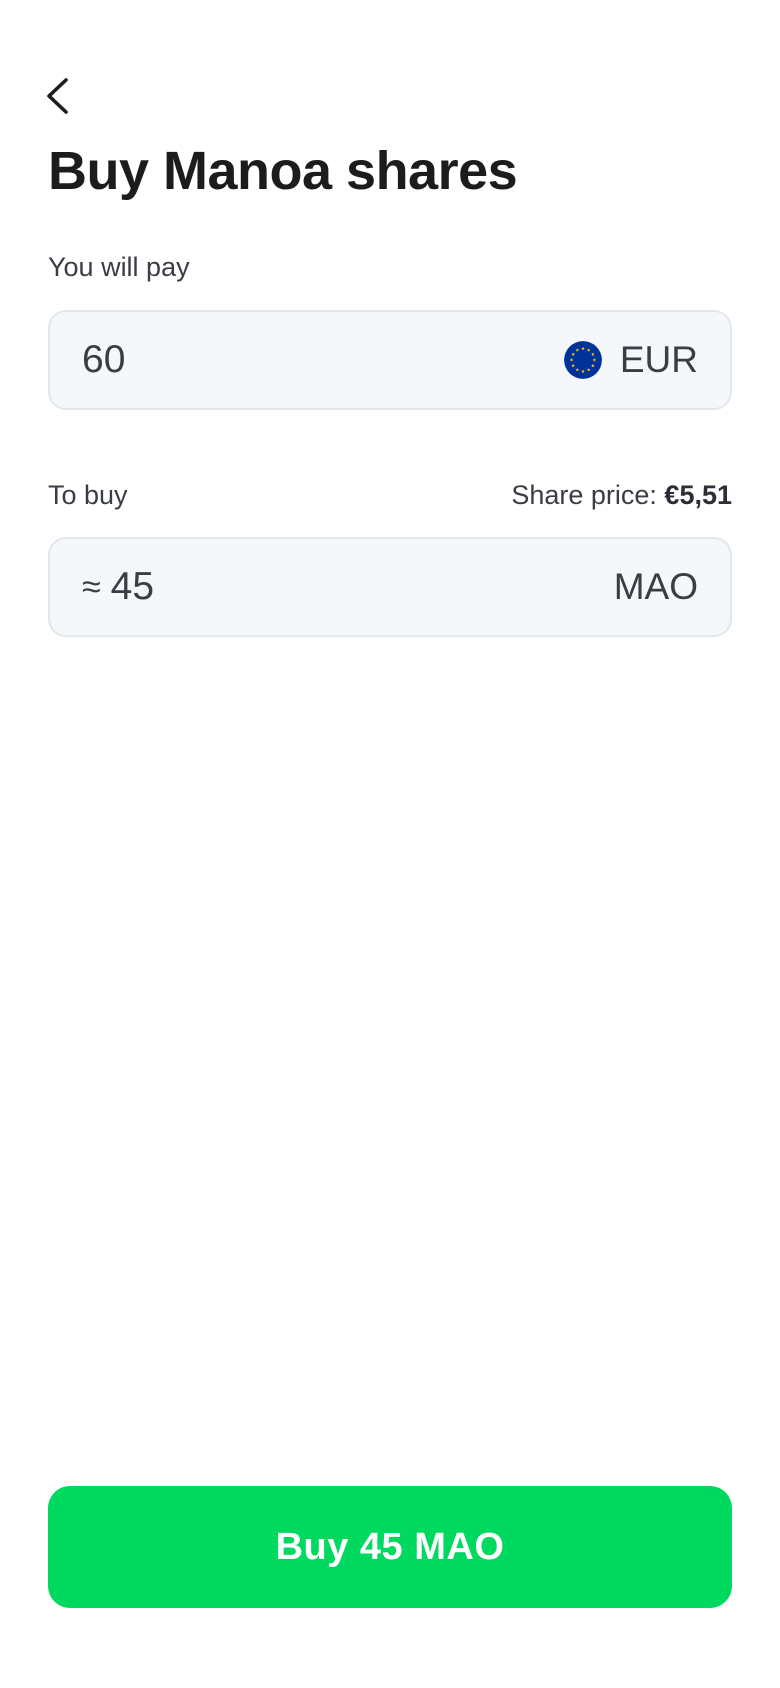 Image resolution: width=780 pixels, height=1688 pixels. Describe the element at coordinates (57, 96) in the screenshot. I see `chevron-left-icon` at that location.